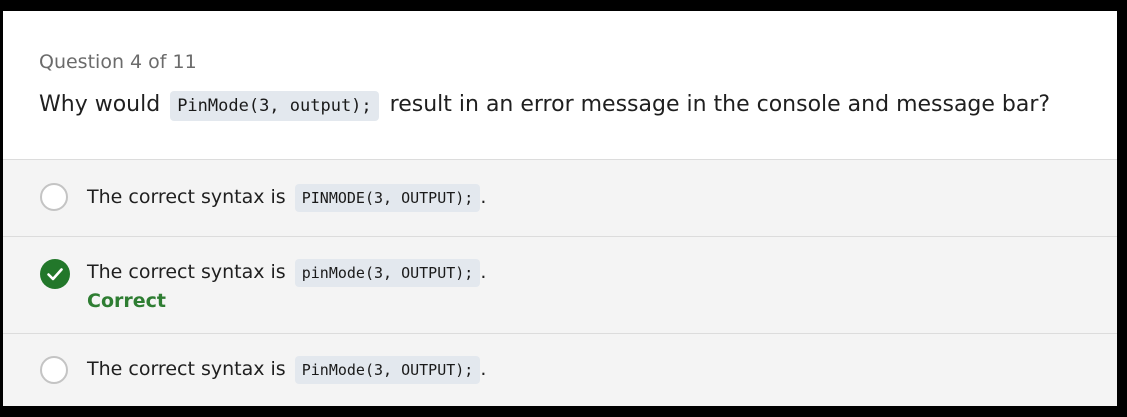 Image resolution: width=1127 pixels, height=417 pixels. I want to click on question-counter: Question 4 of 11, so click(118, 62).